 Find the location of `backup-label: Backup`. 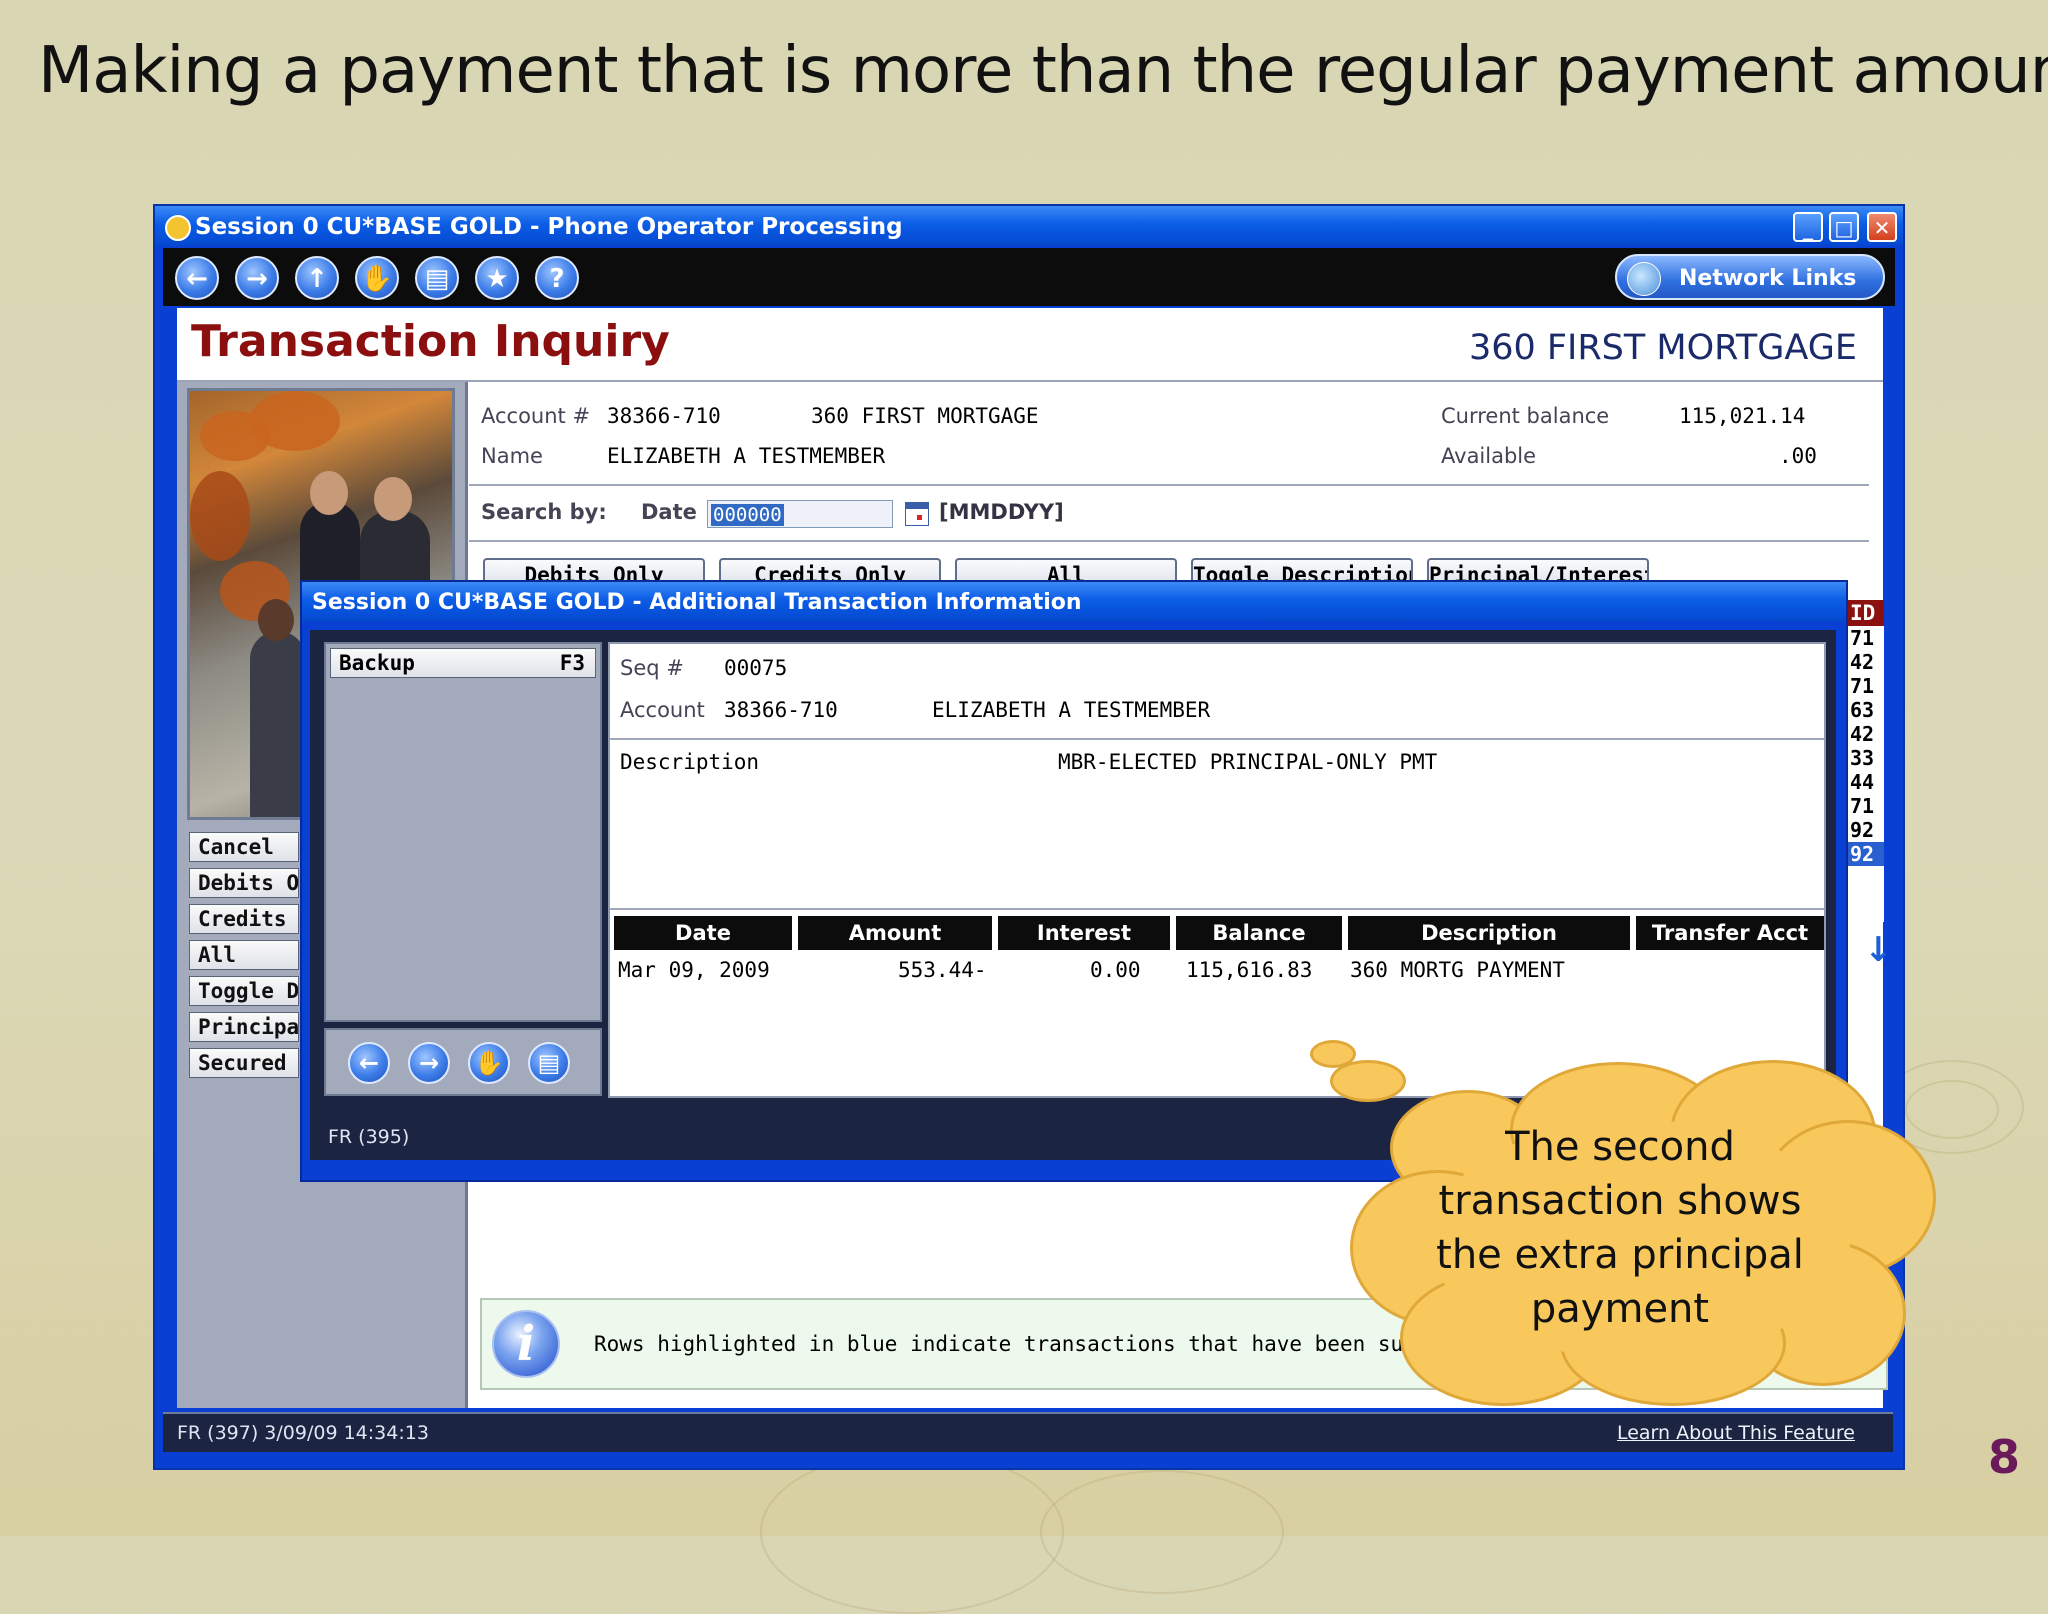

backup-label: Backup is located at coordinates (377, 663).